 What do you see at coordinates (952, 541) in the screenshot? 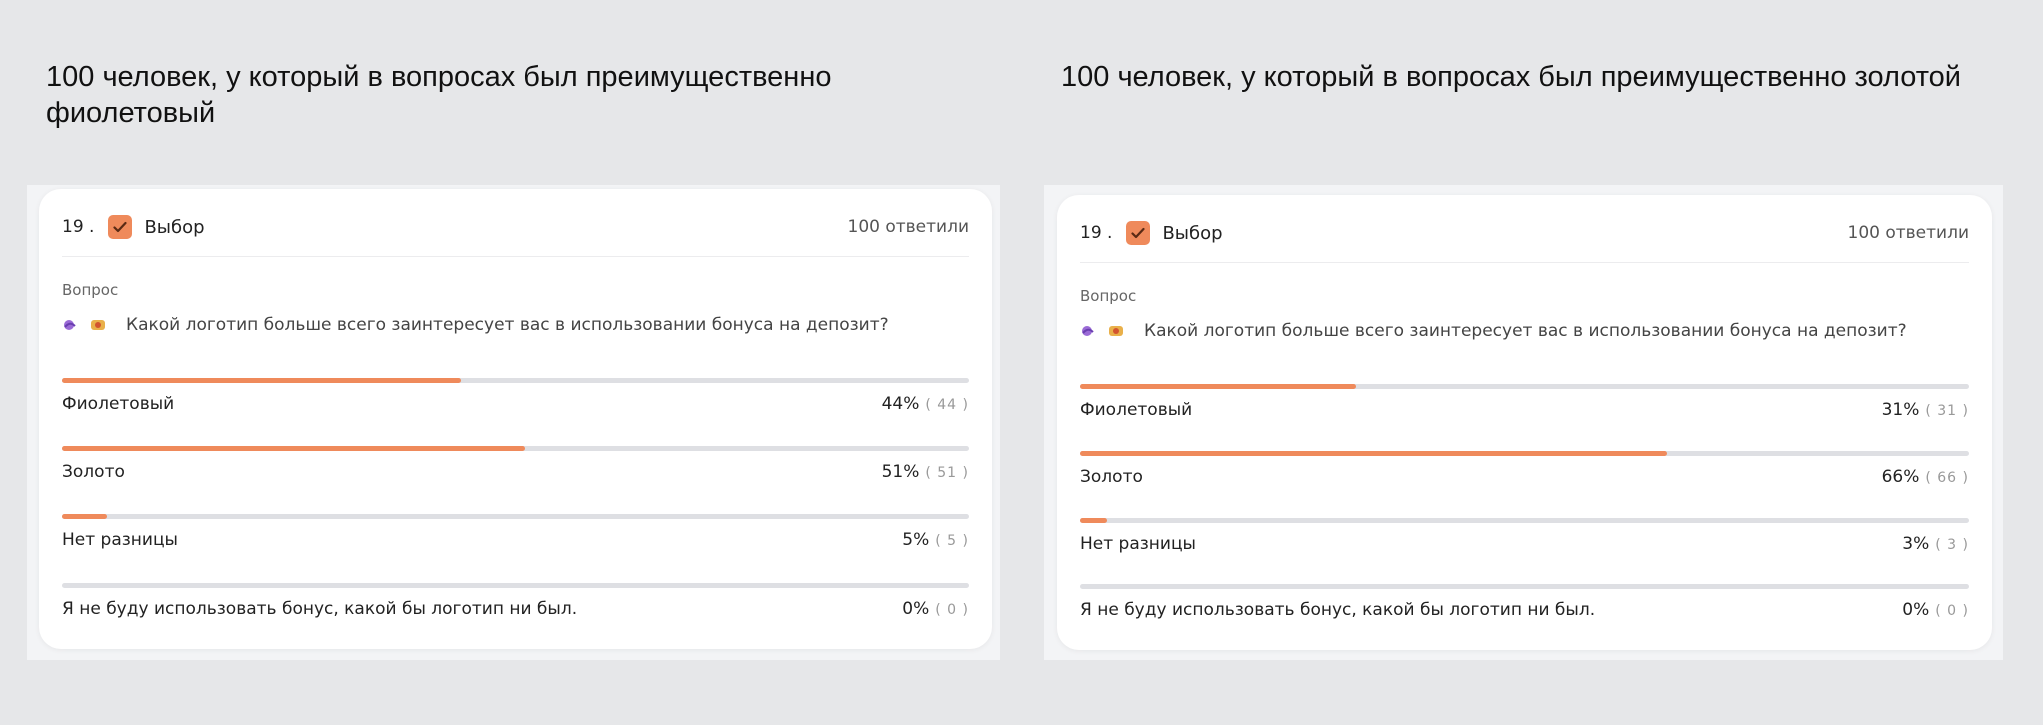
I see `option-count: ( 5 )` at bounding box center [952, 541].